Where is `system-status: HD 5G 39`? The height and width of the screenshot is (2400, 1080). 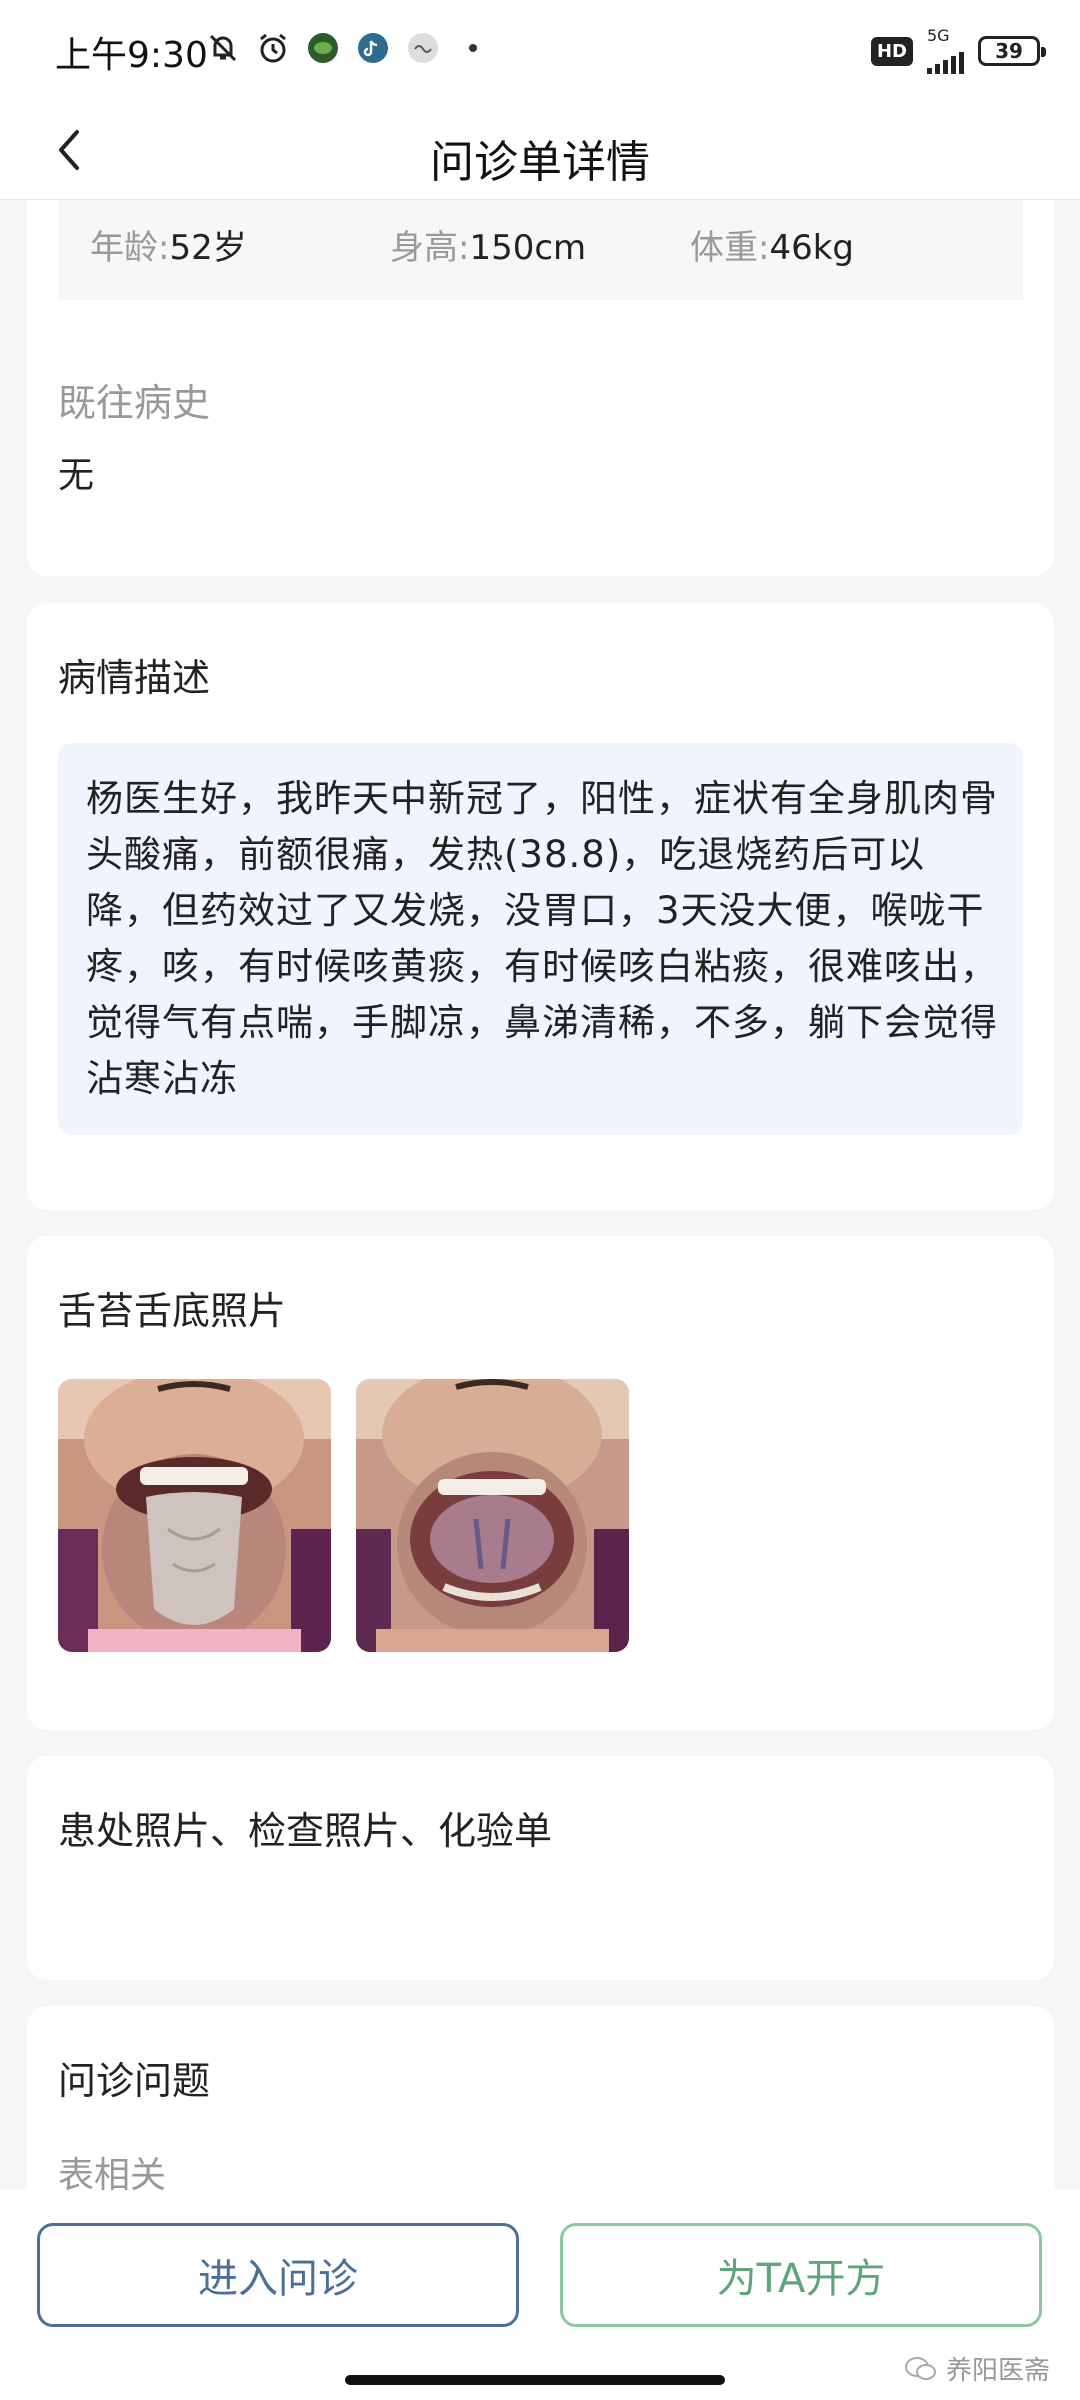 system-status: HD 5G 39 is located at coordinates (958, 51).